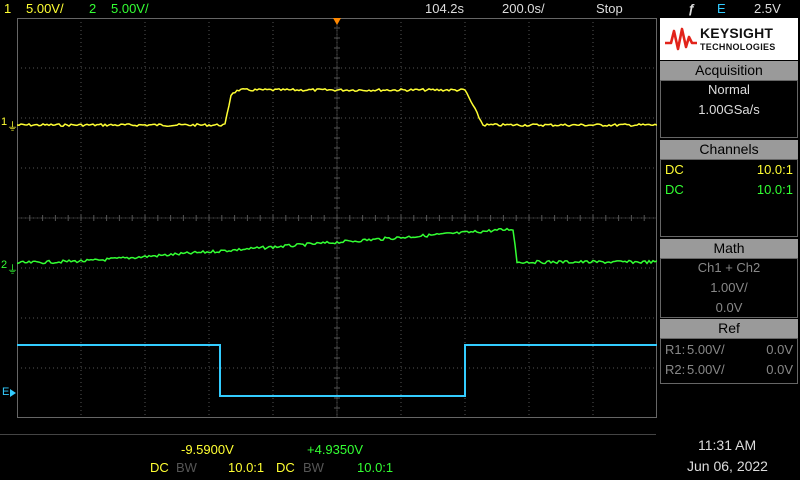 Image resolution: width=800 pixels, height=480 pixels. What do you see at coordinates (692, 8) in the screenshot?
I see `trigger-edge-icon: ƒ` at bounding box center [692, 8].